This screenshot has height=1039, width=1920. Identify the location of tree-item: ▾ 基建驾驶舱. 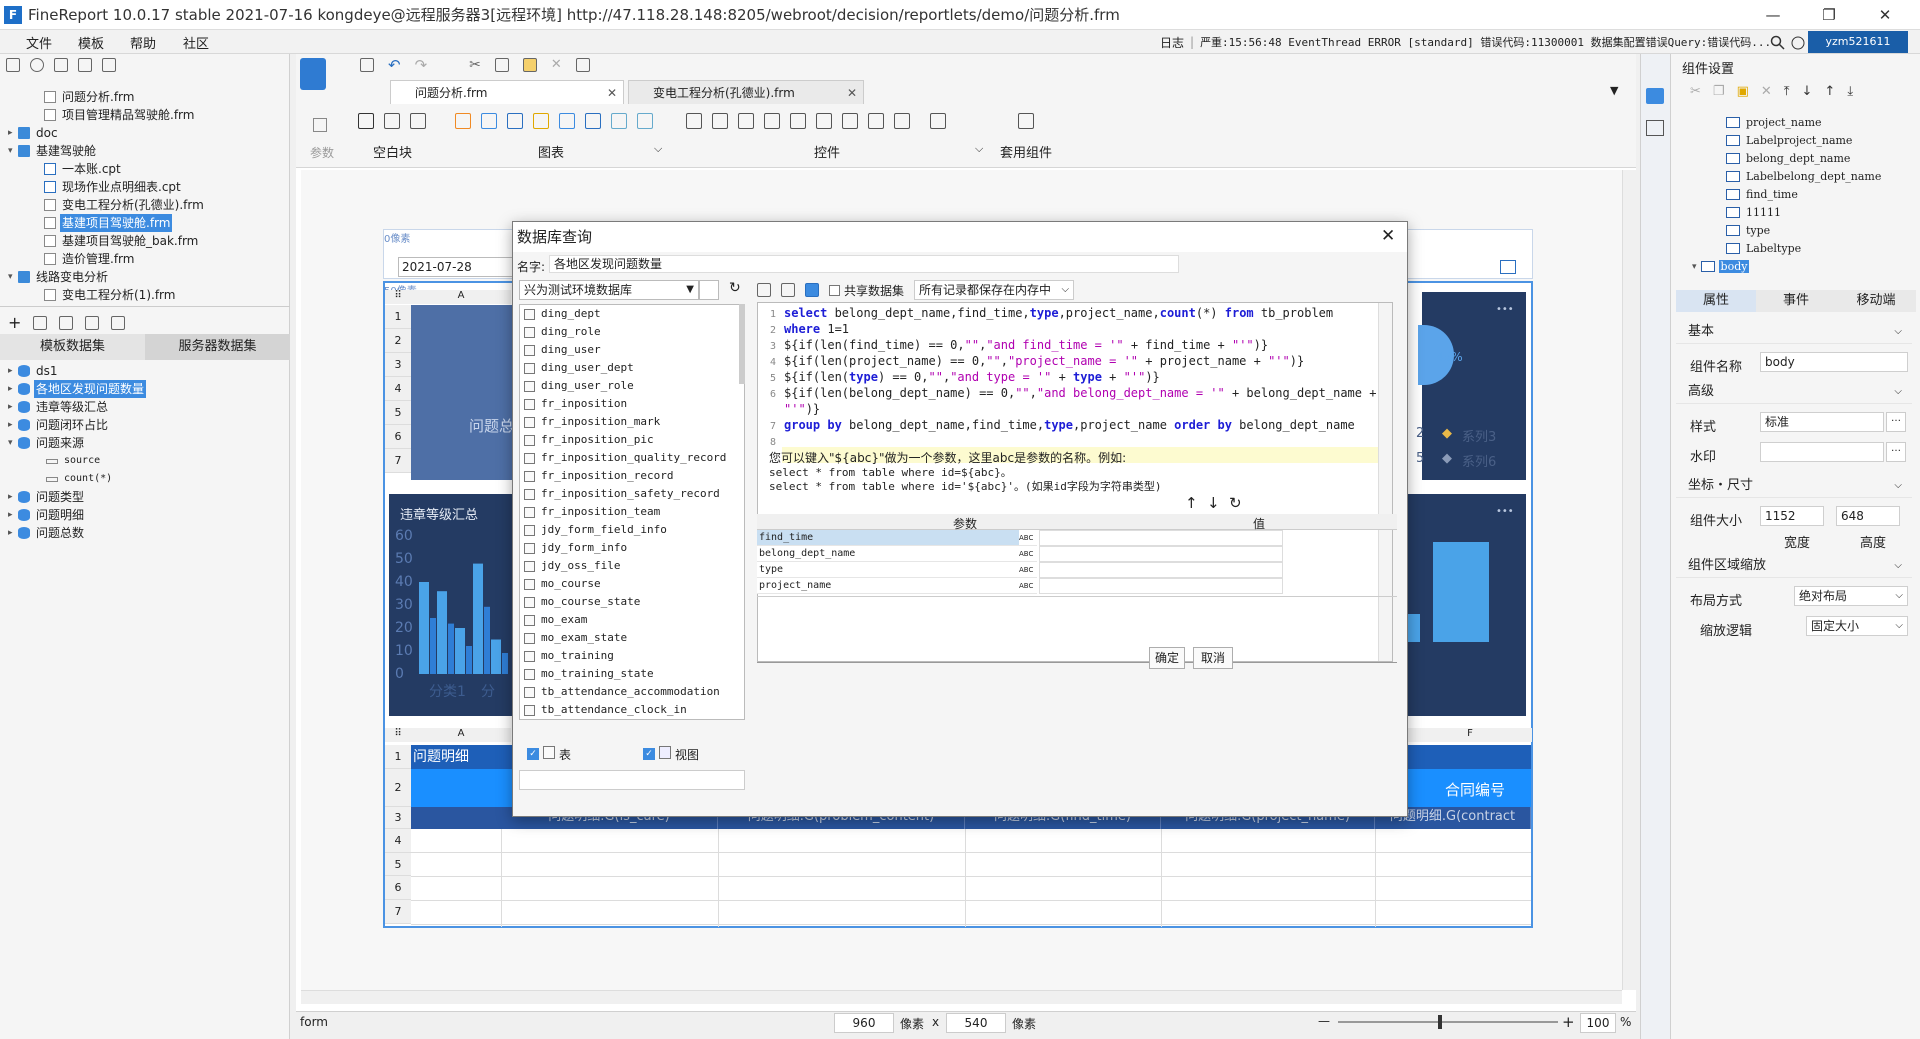
(53, 151).